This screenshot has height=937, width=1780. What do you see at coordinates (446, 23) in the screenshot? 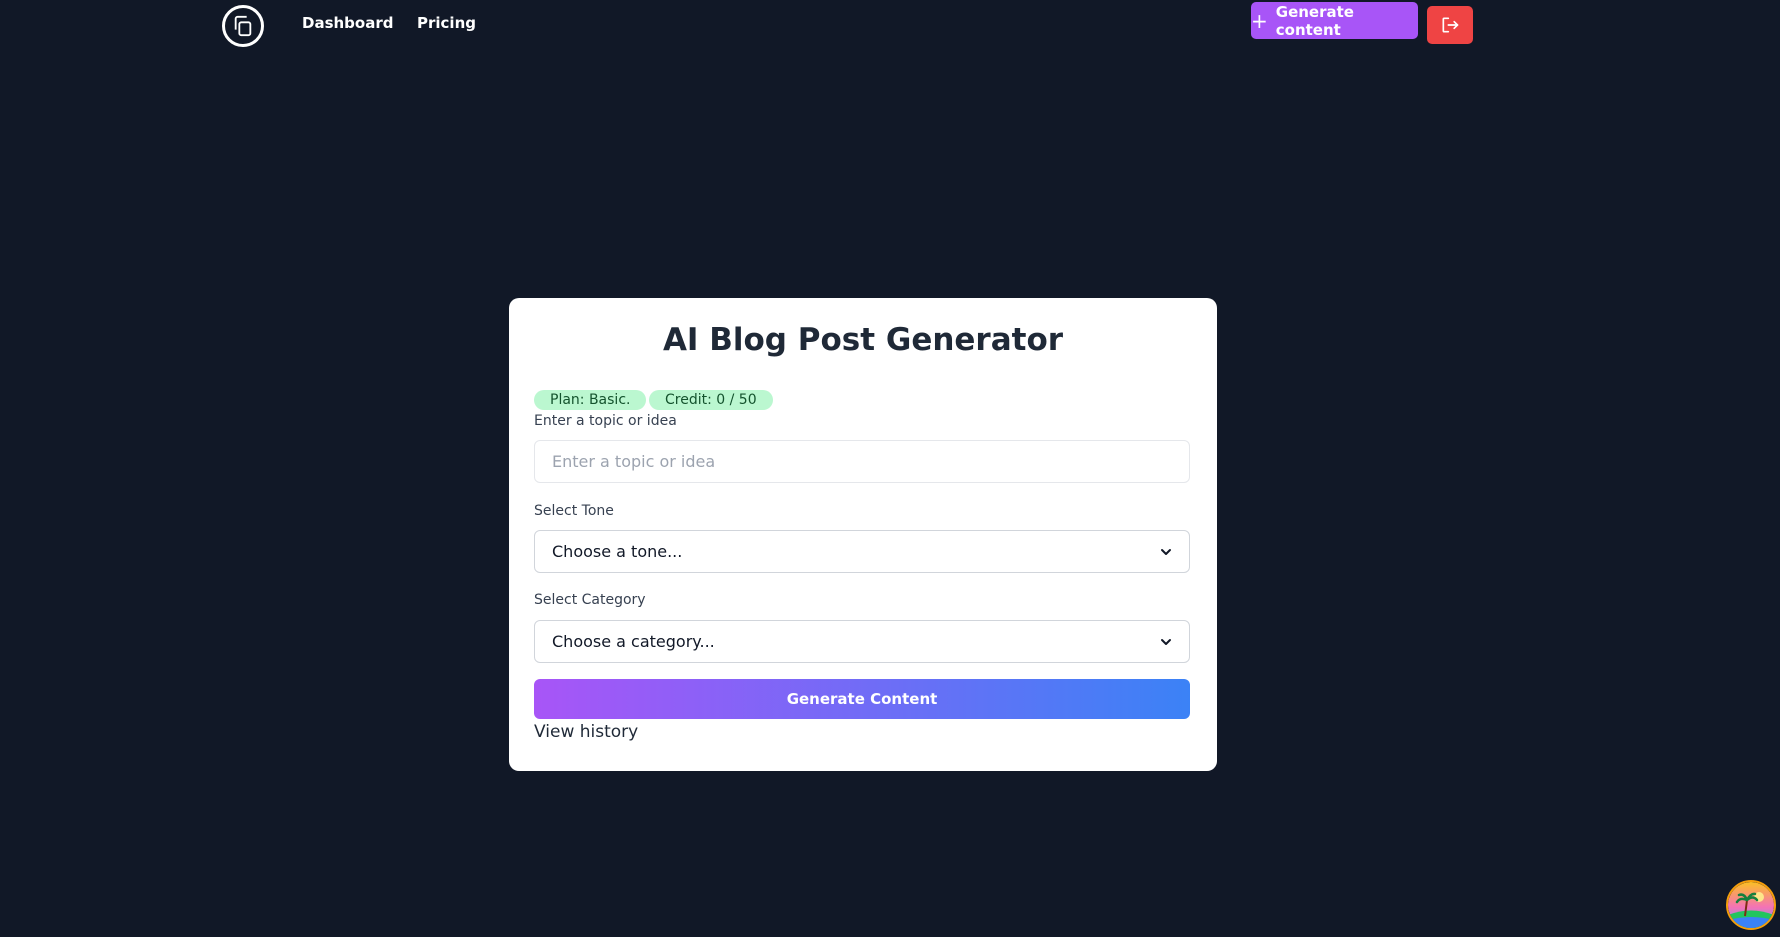
I see `nav-link-pricing: Pricing` at bounding box center [446, 23].